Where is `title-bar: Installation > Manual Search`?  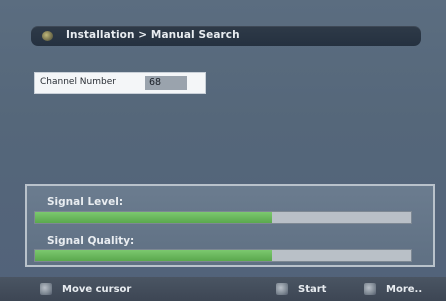 title-bar: Installation > Manual Search is located at coordinates (226, 36).